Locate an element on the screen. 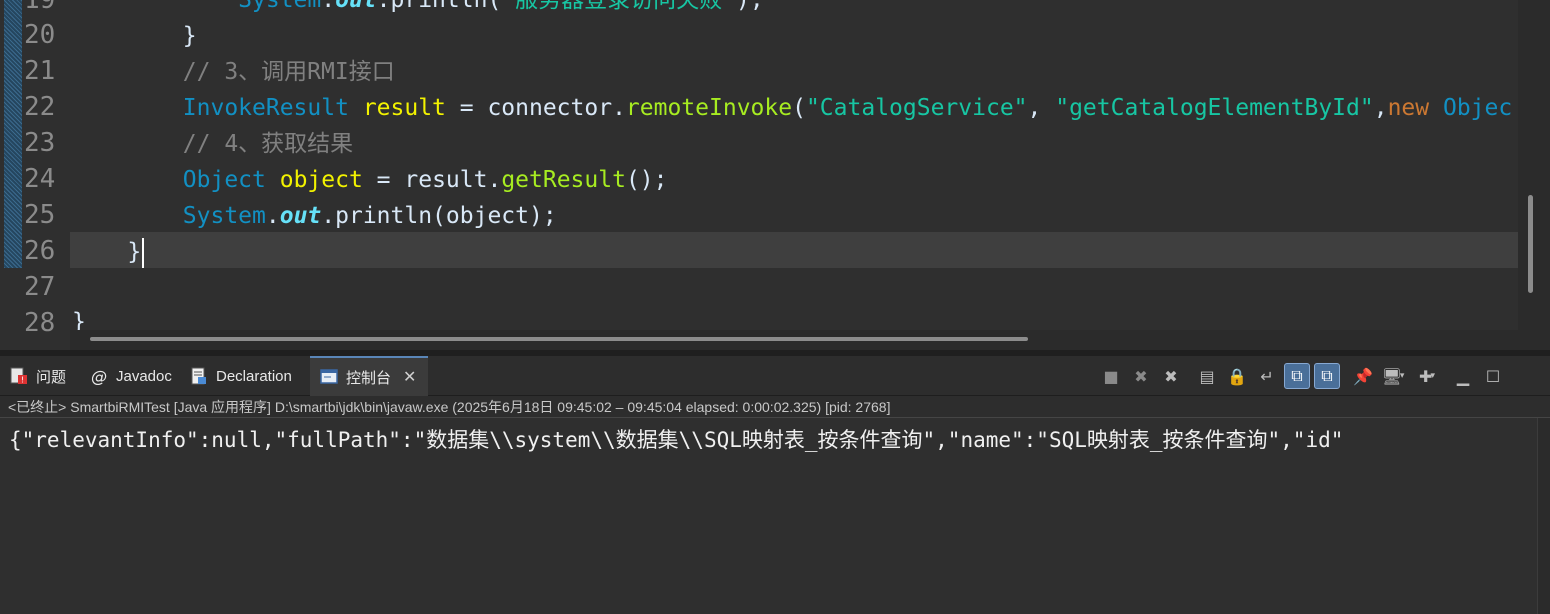 The height and width of the screenshot is (614, 1550). code-token: System is located at coordinates (280, 6).